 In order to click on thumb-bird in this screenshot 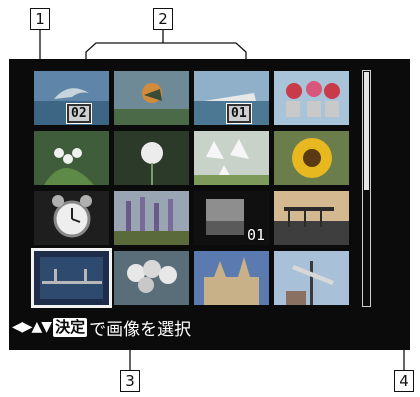, I will do `click(151, 98)`.